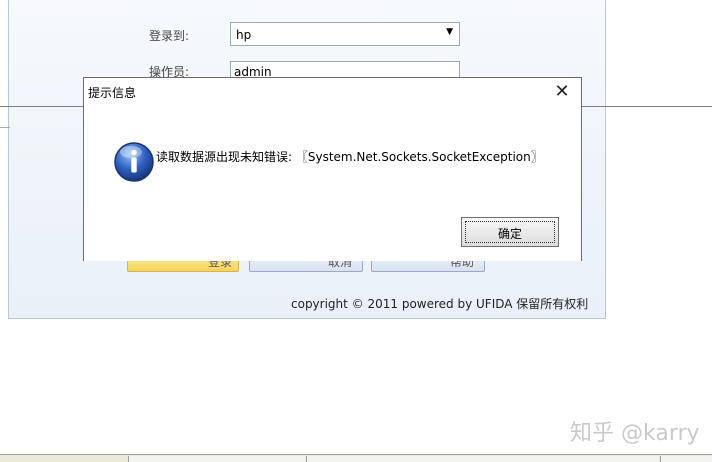 The width and height of the screenshot is (712, 462). Describe the element at coordinates (244, 35) in the screenshot. I see `server-select-value: hp` at that location.